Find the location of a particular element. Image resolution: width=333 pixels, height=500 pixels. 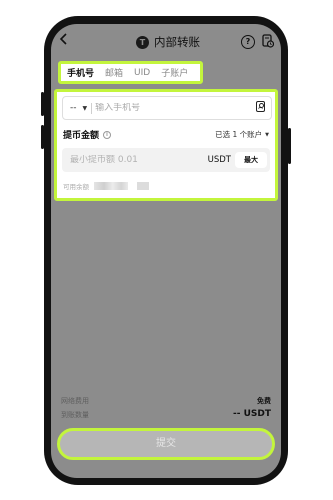

fee-row: 网络费用 免费 is located at coordinates (166, 402).